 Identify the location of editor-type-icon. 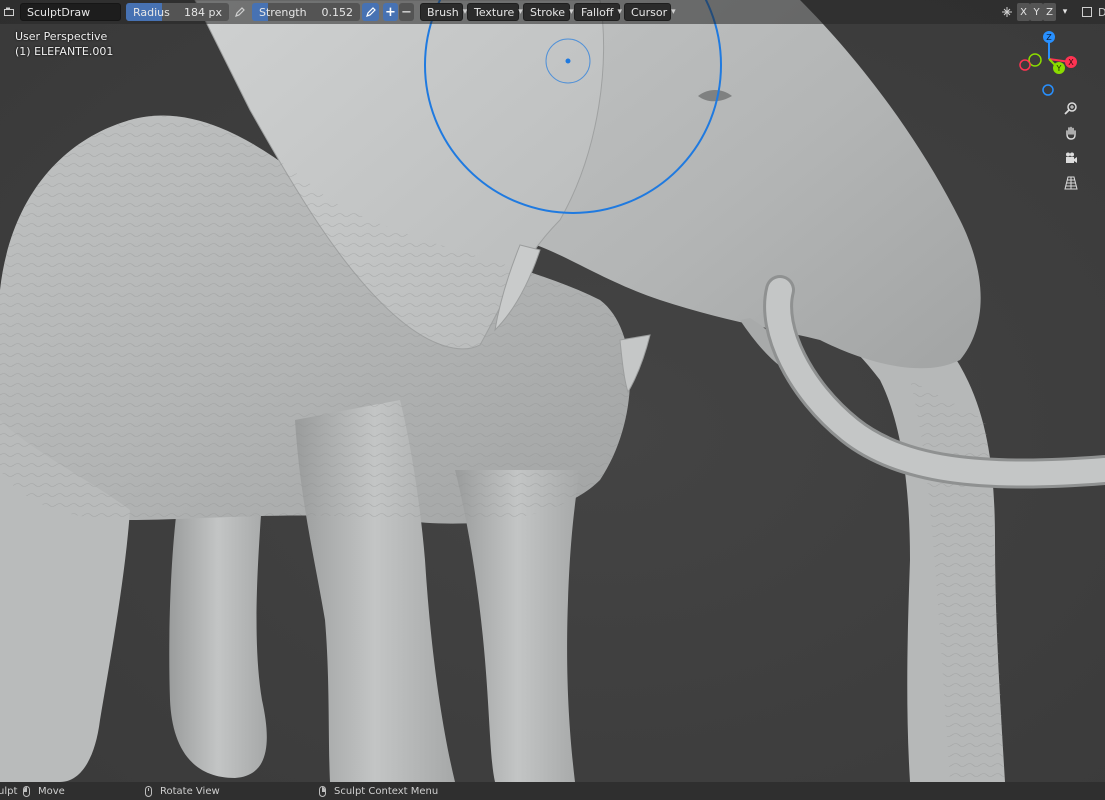
(9, 12).